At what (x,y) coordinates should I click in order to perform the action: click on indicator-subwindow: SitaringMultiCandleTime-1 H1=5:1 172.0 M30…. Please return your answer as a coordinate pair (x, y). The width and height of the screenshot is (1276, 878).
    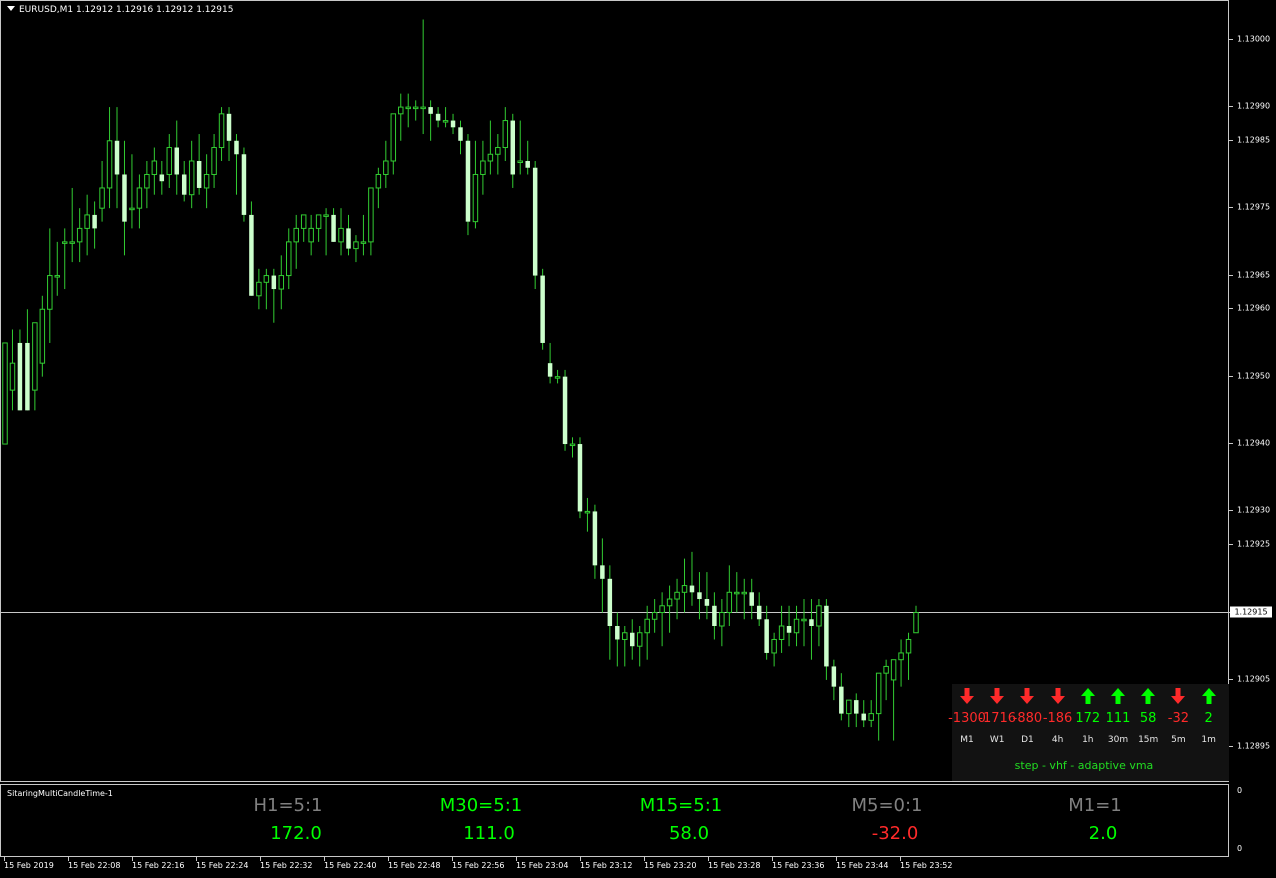
    Looking at the image, I should click on (614, 820).